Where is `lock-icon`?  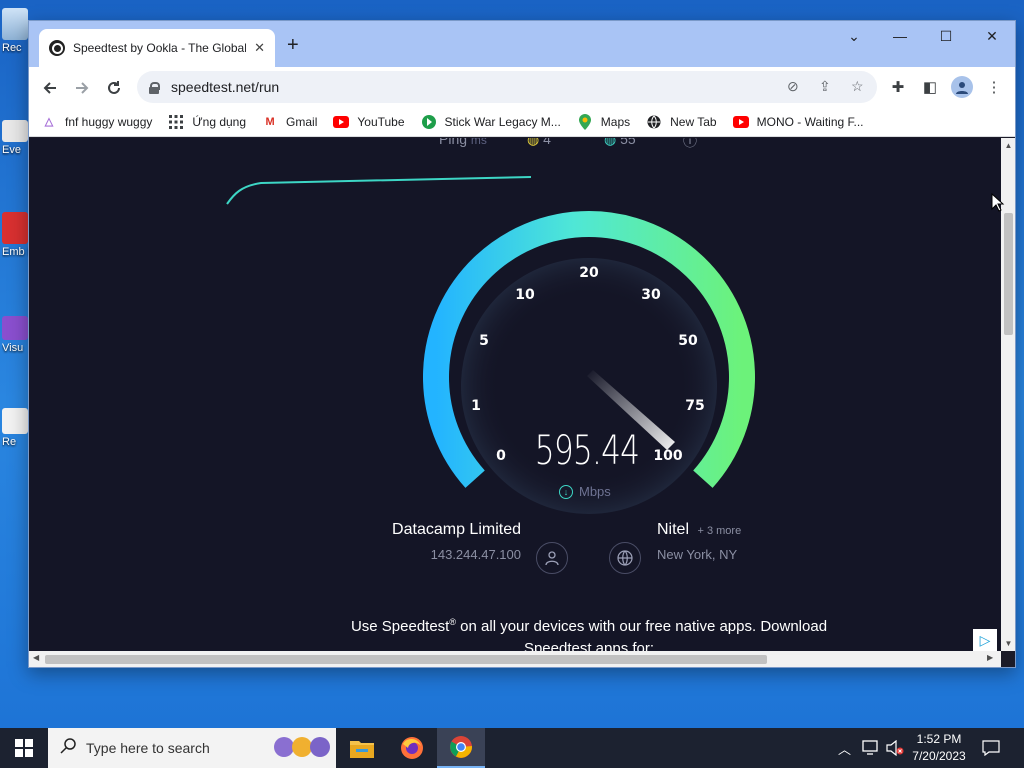
lock-icon is located at coordinates (154, 87).